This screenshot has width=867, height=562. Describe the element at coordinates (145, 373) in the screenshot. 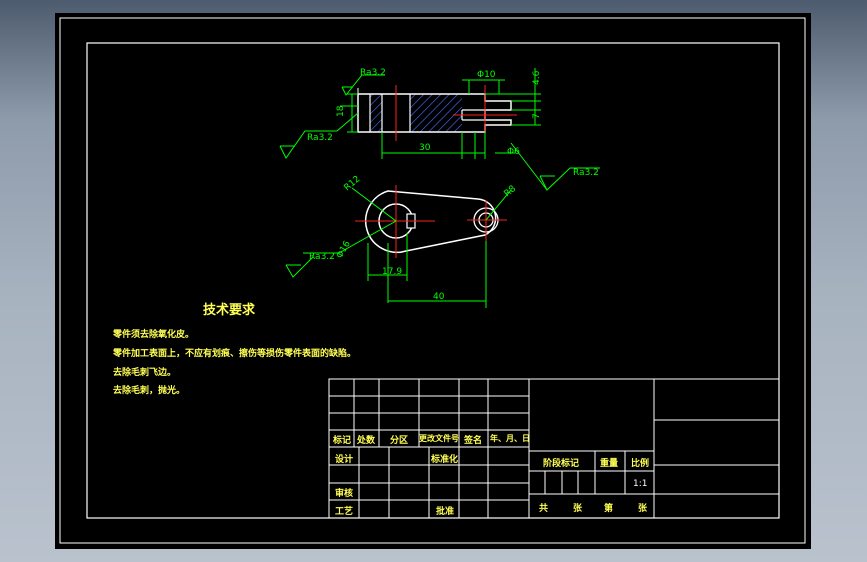

I see `tech-note-3: 去除毛刺飞边。` at that location.